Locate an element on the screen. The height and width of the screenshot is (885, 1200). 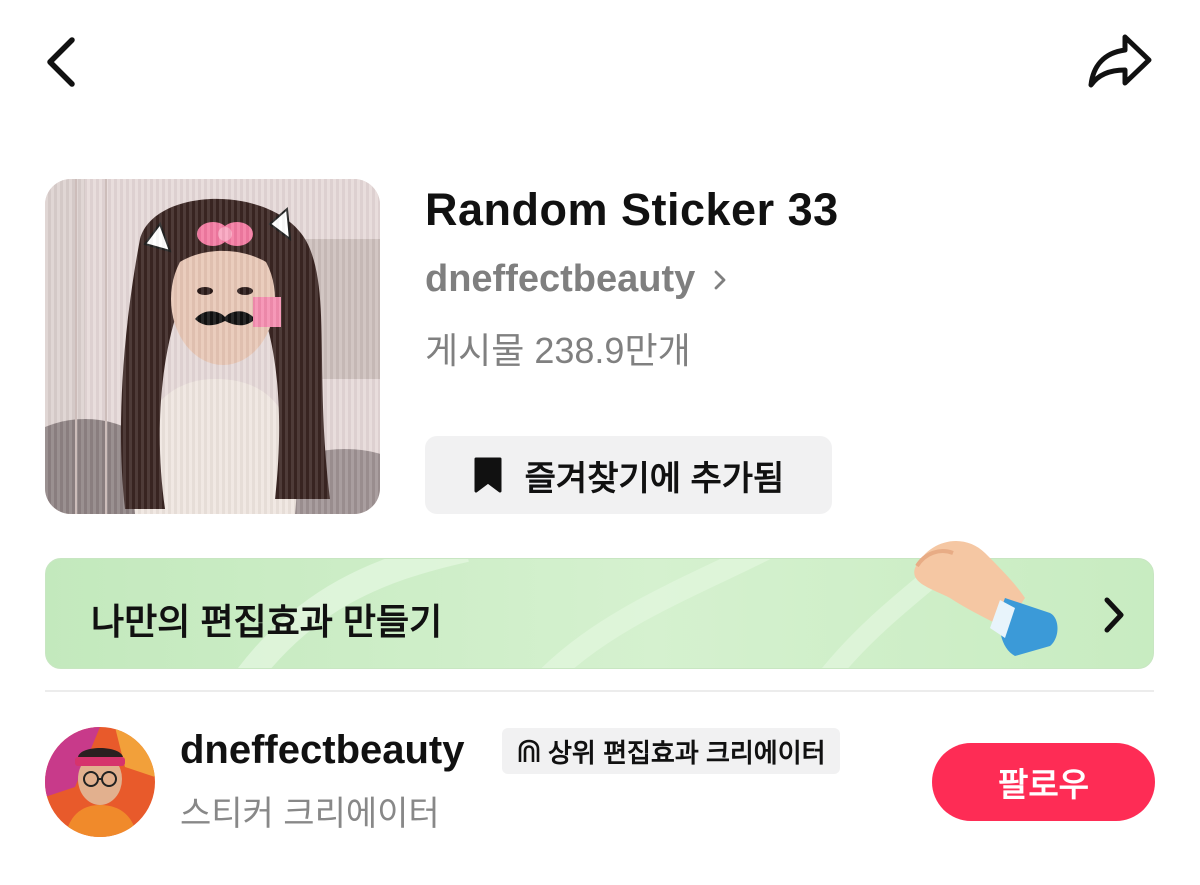
badge-label: 상위 편집효과 크리에이터 is located at coordinates (687, 752).